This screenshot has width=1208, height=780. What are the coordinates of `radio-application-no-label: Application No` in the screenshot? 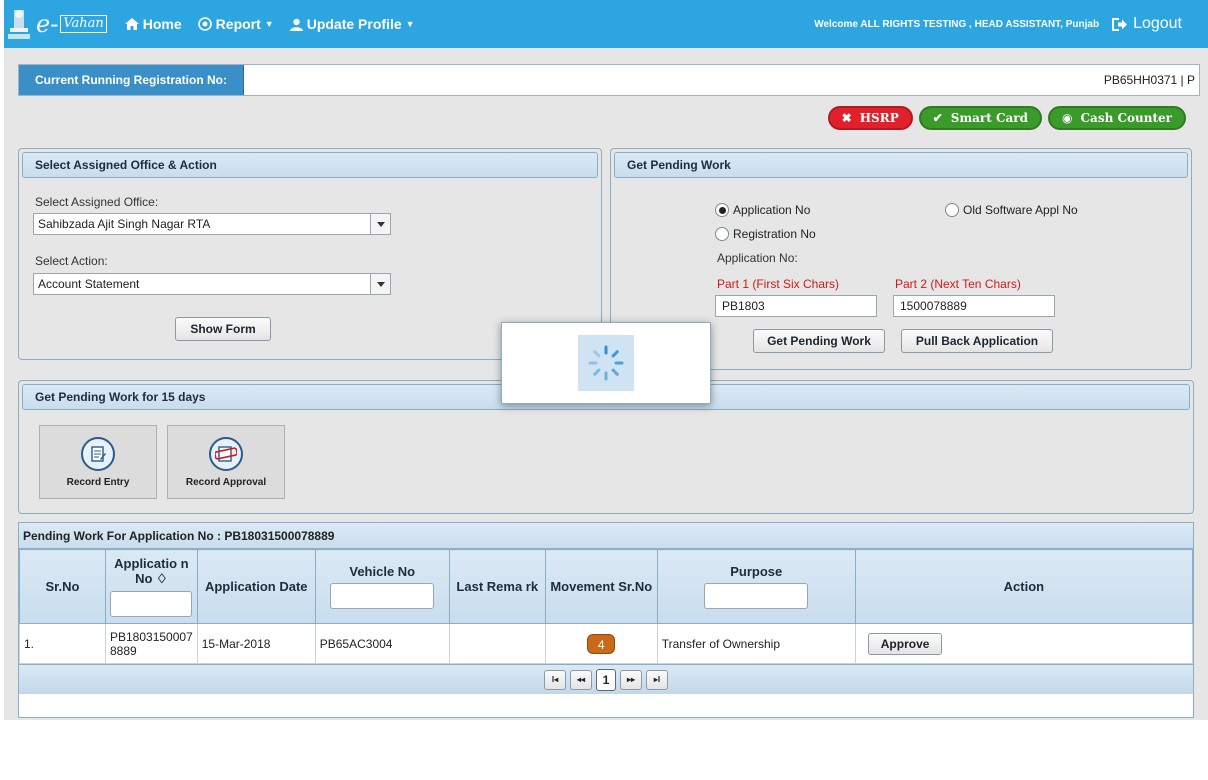 It's located at (772, 210).